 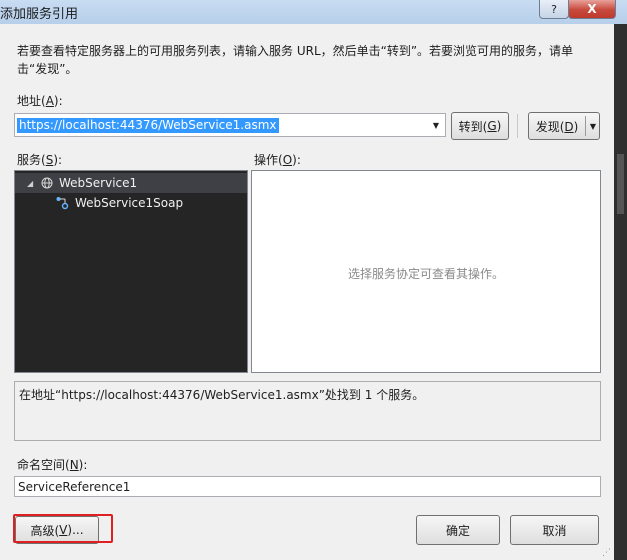 I want to click on help-button: ?, so click(x=554, y=9).